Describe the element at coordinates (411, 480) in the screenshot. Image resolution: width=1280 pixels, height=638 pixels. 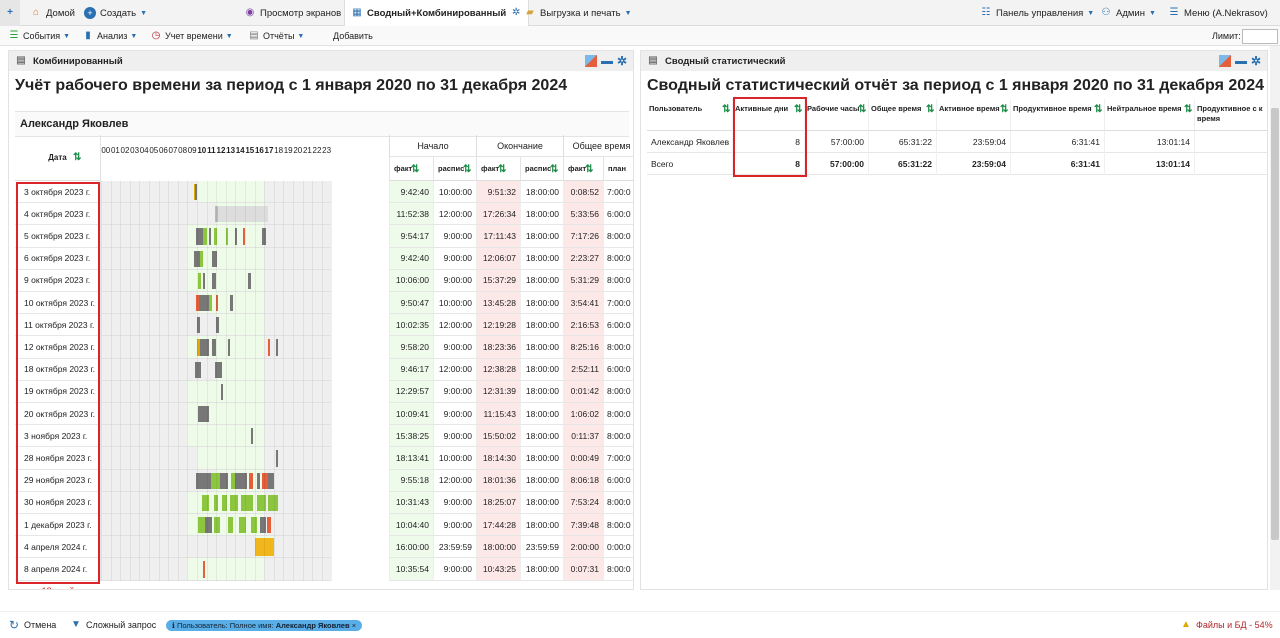
I see `time-cell: 9:55:18` at that location.